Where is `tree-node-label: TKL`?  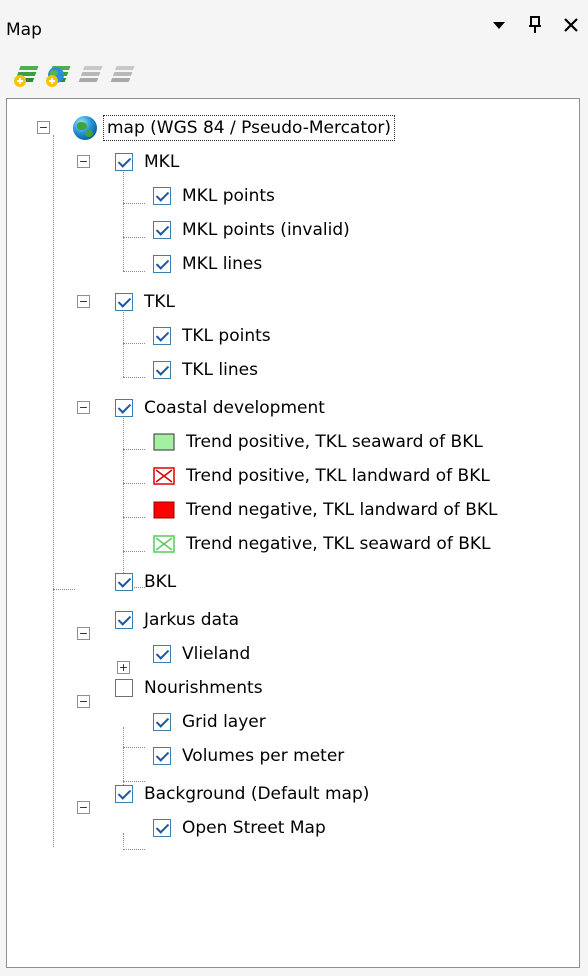 tree-node-label: TKL is located at coordinates (160, 302).